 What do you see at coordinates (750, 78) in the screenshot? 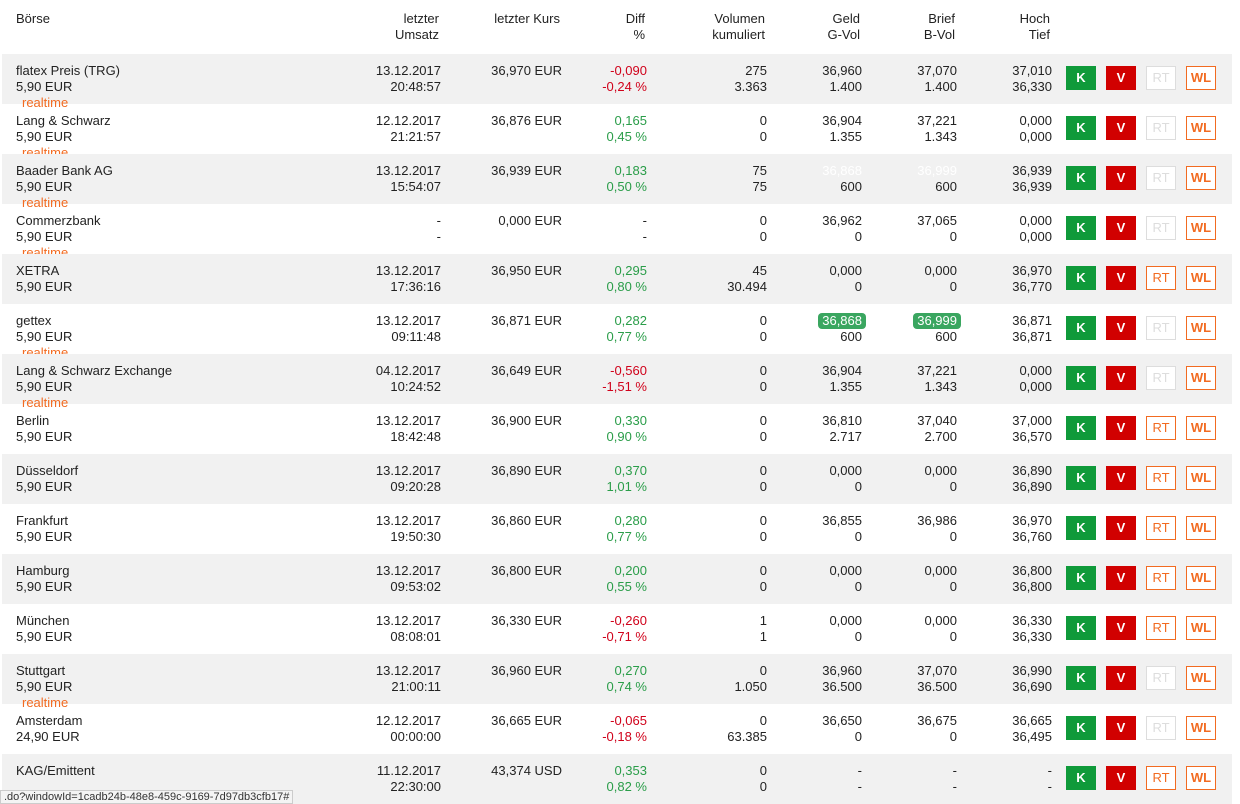
I see `volume-cell: 275 3.363` at bounding box center [750, 78].